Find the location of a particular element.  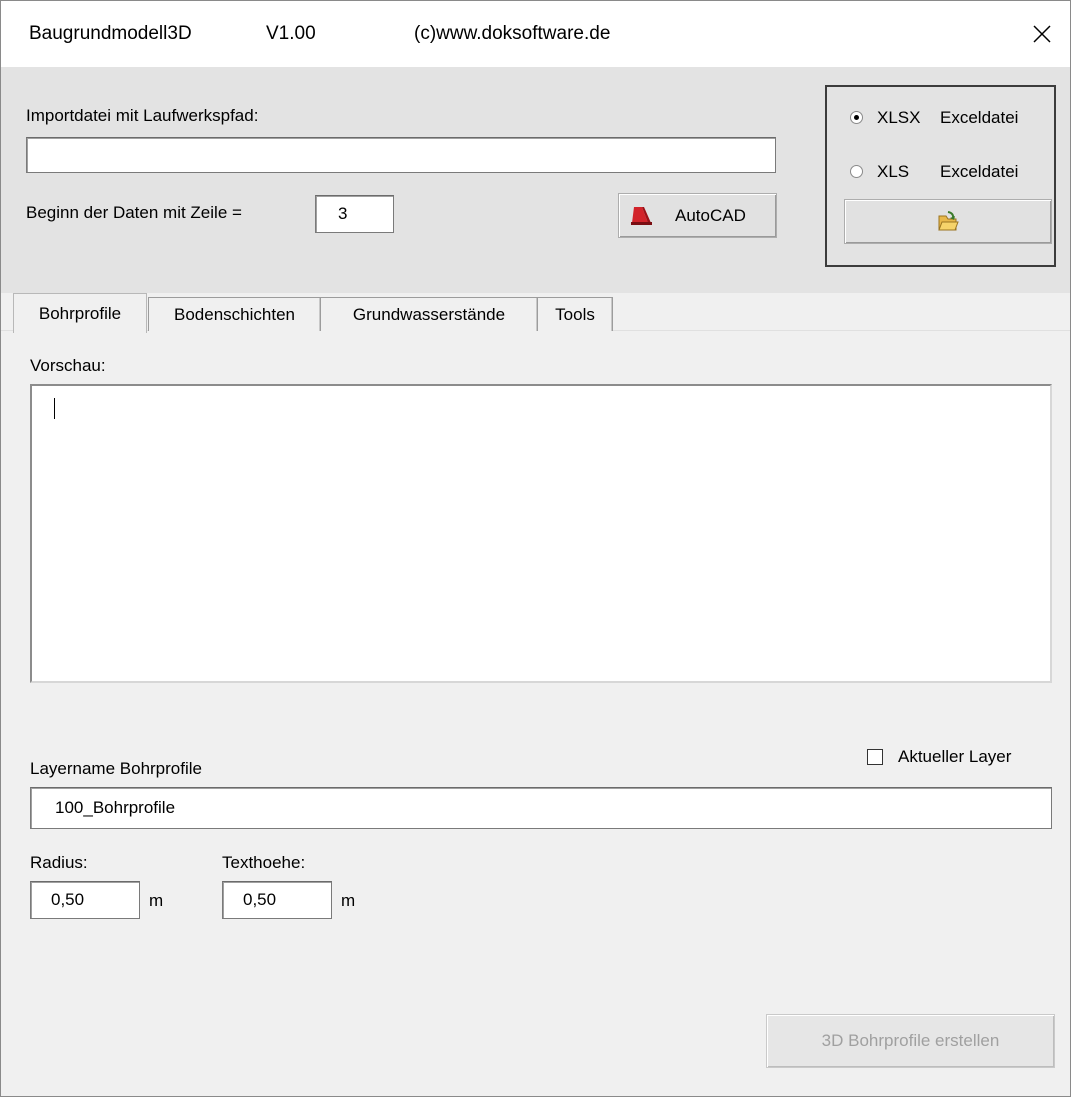

tab-bohrprofile-label: Bohrprofile is located at coordinates (80, 313).